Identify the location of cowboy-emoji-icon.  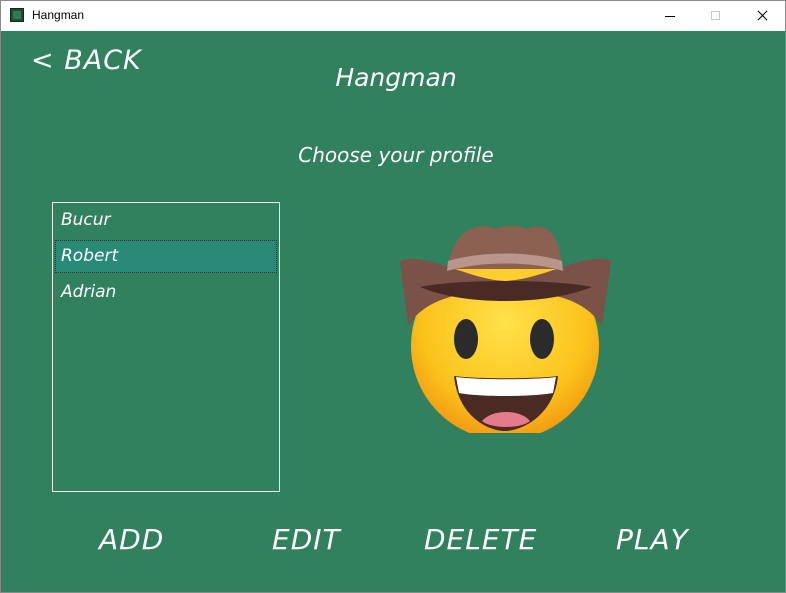
(505, 330).